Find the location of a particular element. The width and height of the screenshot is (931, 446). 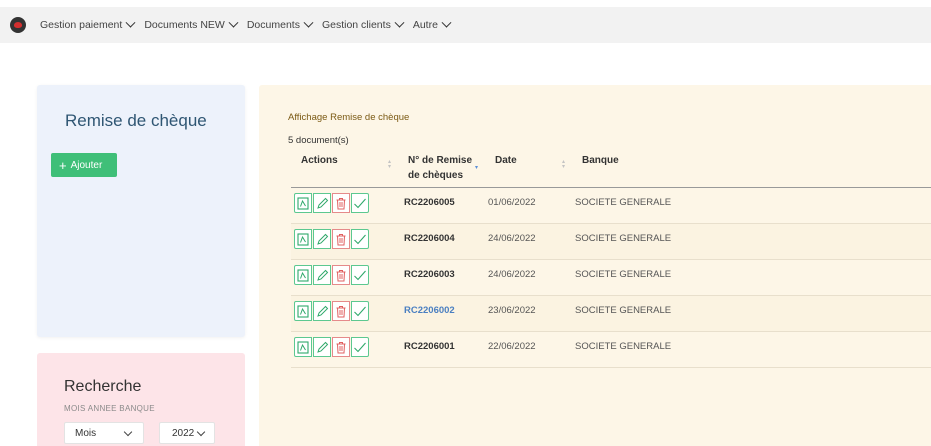

nav-label: Gestion paiement is located at coordinates (81, 25).